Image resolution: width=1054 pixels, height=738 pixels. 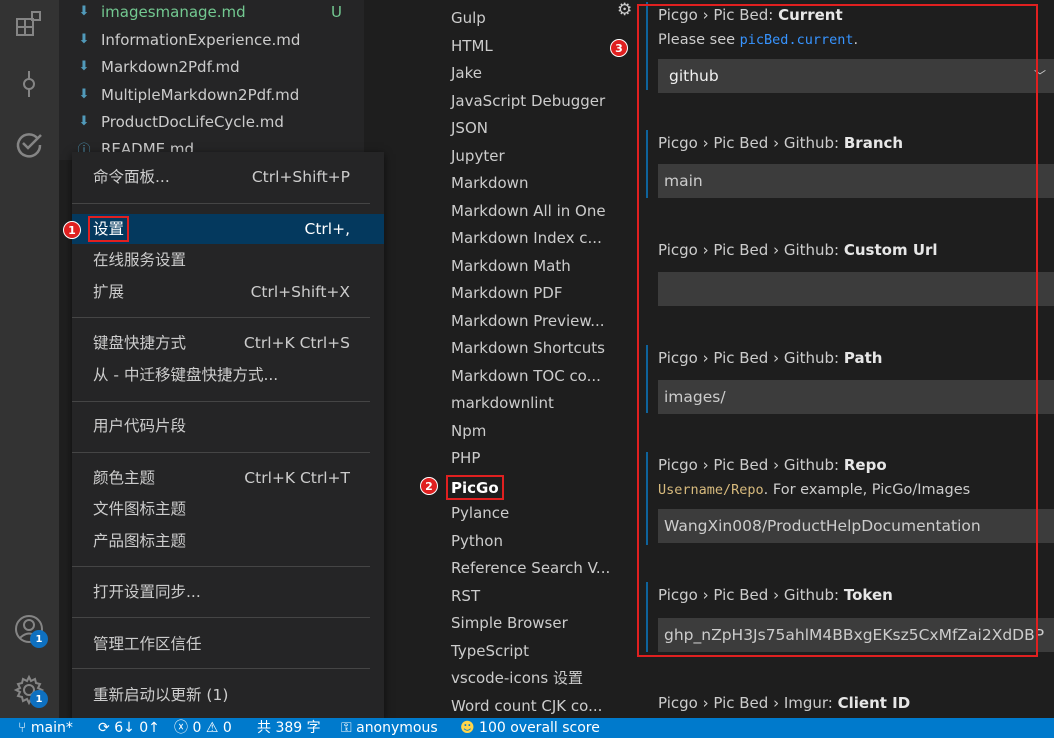 I want to click on sync-status: ⟳ 6↓ 0↑, so click(x=129, y=728).